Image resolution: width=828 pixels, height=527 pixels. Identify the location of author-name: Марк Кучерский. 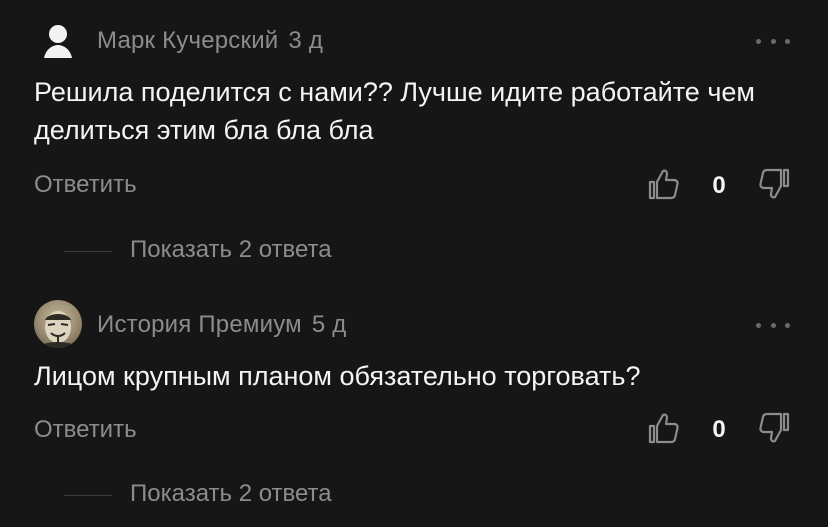
(187, 40).